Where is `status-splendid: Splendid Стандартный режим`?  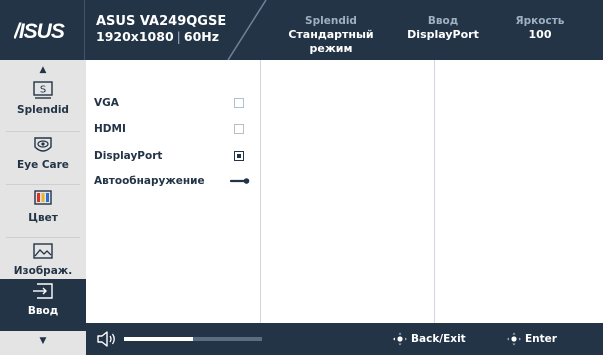
status-splendid: Splendid Стандартный режим is located at coordinates (331, 35).